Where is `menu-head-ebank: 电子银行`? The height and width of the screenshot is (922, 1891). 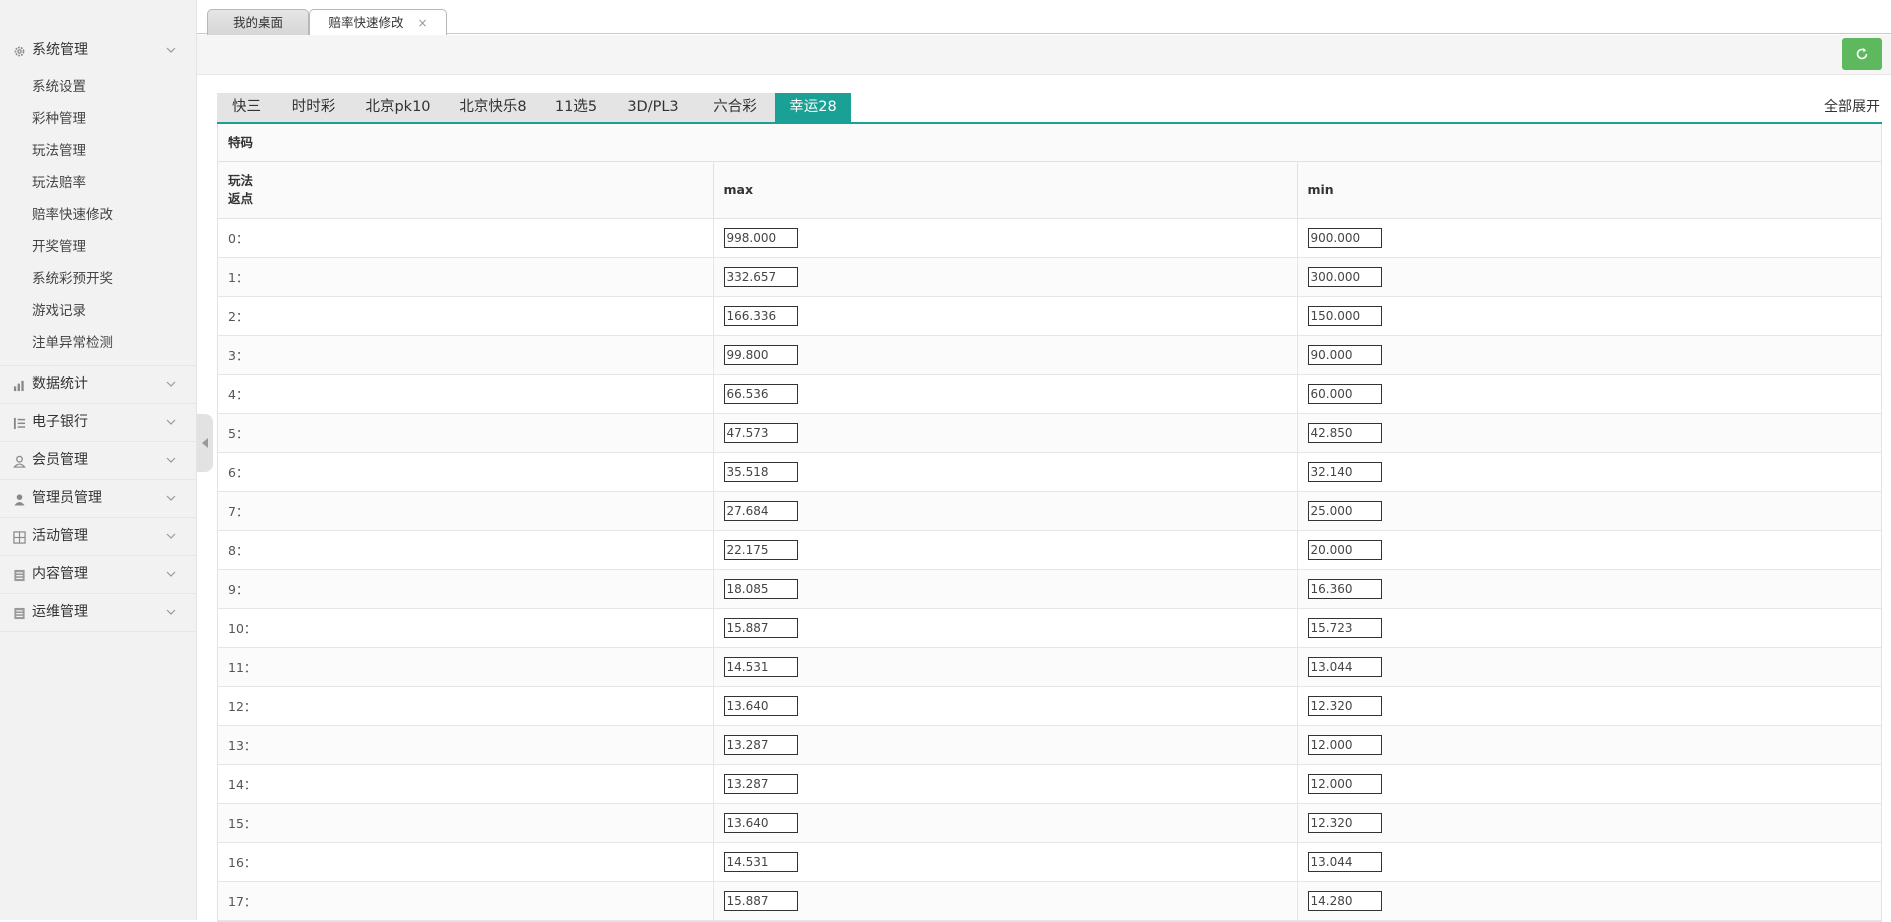
menu-head-ebank: 电子银行 is located at coordinates (98, 422).